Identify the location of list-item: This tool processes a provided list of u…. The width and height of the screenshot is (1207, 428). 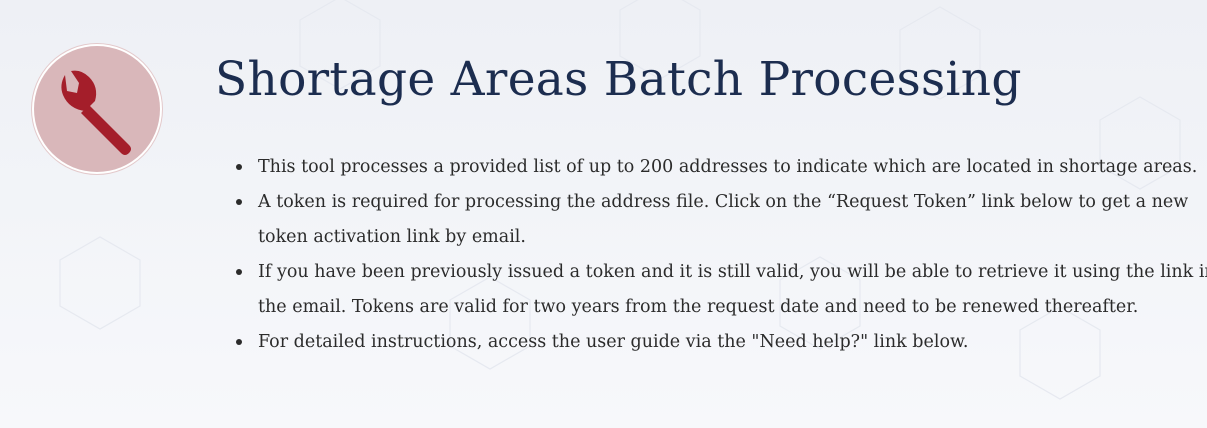
(721, 167).